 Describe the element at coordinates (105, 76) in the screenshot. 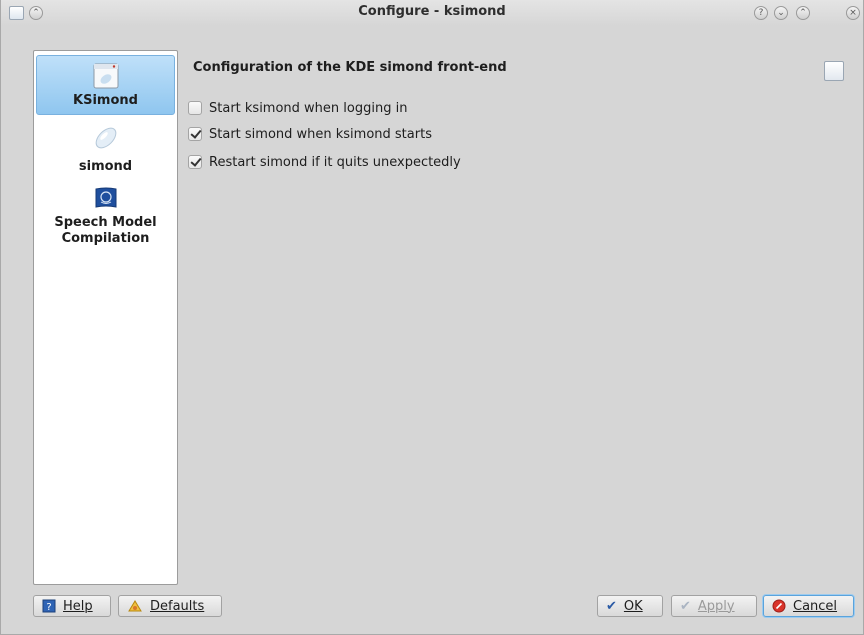

I see `ksimond-app-icon` at that location.